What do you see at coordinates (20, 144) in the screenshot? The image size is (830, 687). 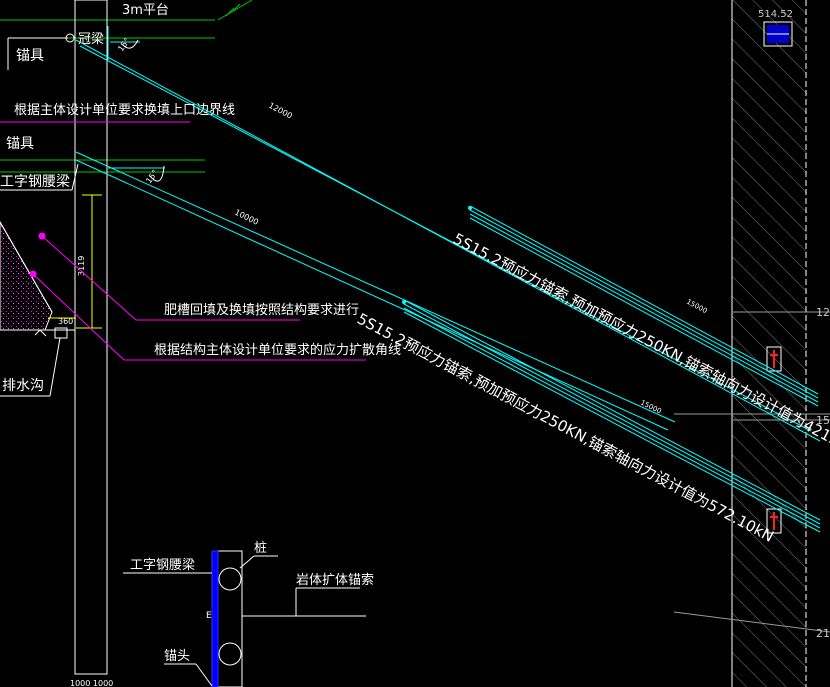 I see `anchorage-mid-label: 锚具` at bounding box center [20, 144].